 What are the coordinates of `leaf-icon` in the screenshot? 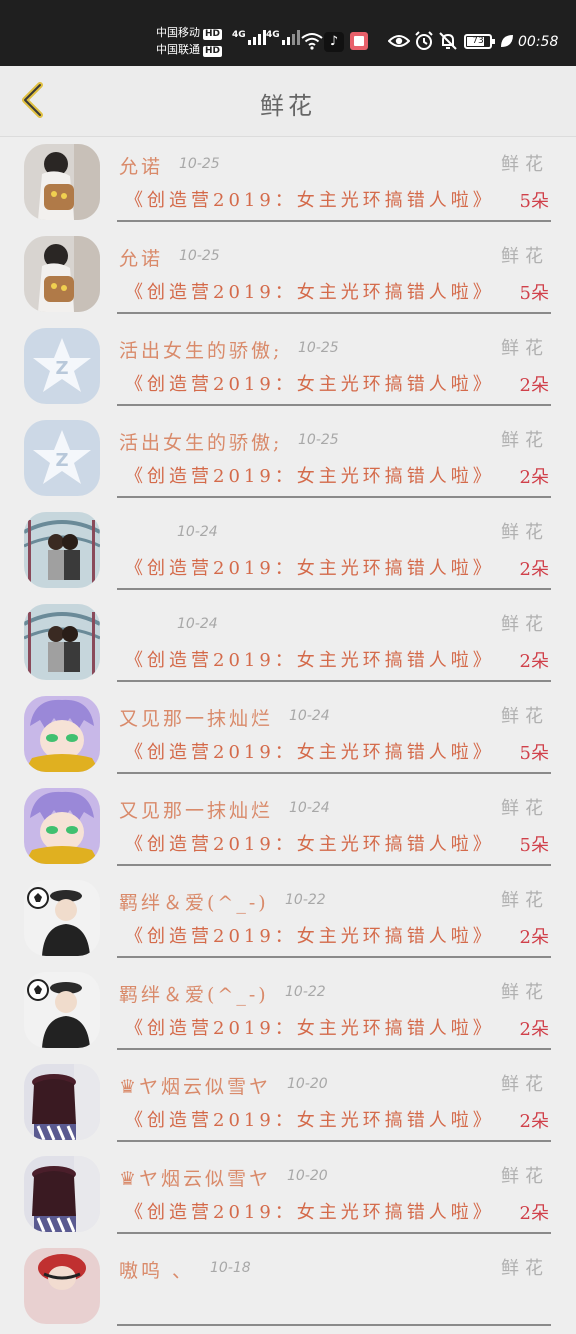 It's located at (507, 41).